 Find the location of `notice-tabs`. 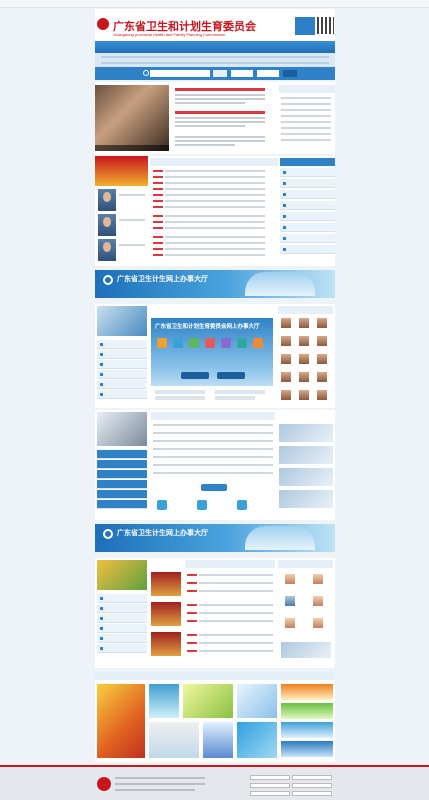

notice-tabs is located at coordinates (214, 162).